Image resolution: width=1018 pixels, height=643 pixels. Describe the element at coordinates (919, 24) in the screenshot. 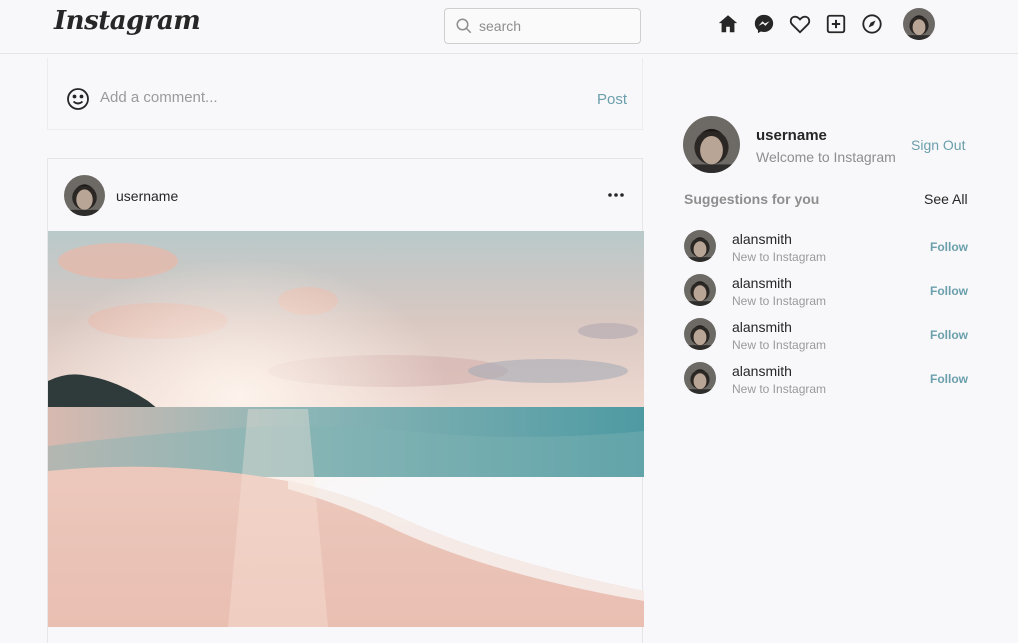

I see `profile-avatar-nav` at that location.